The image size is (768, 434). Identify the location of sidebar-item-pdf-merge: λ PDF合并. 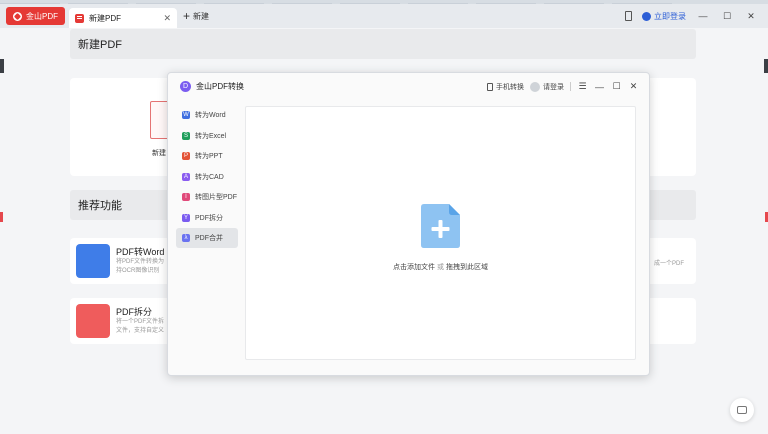
(207, 238).